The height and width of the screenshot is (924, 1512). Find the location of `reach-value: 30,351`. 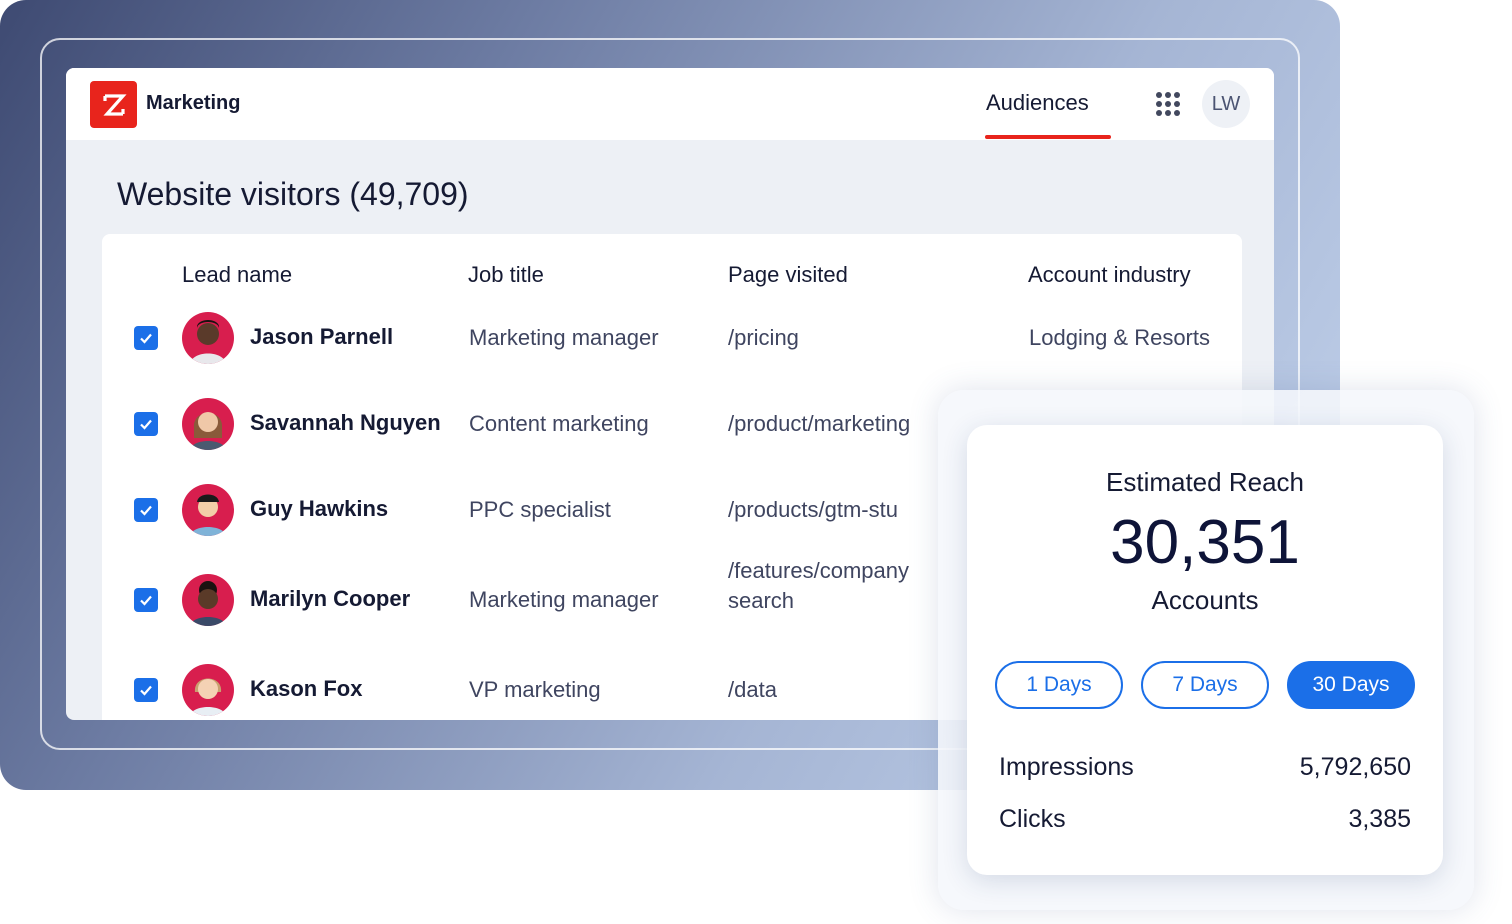

reach-value: 30,351 is located at coordinates (1205, 542).